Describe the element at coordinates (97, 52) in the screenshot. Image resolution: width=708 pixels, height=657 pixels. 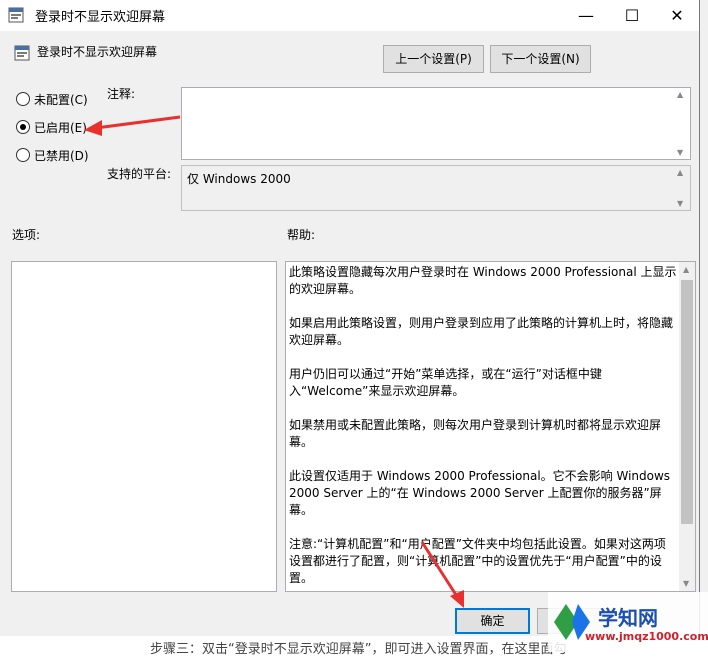
I see `policy-name: 登录时不显示欢迎屏幕` at that location.